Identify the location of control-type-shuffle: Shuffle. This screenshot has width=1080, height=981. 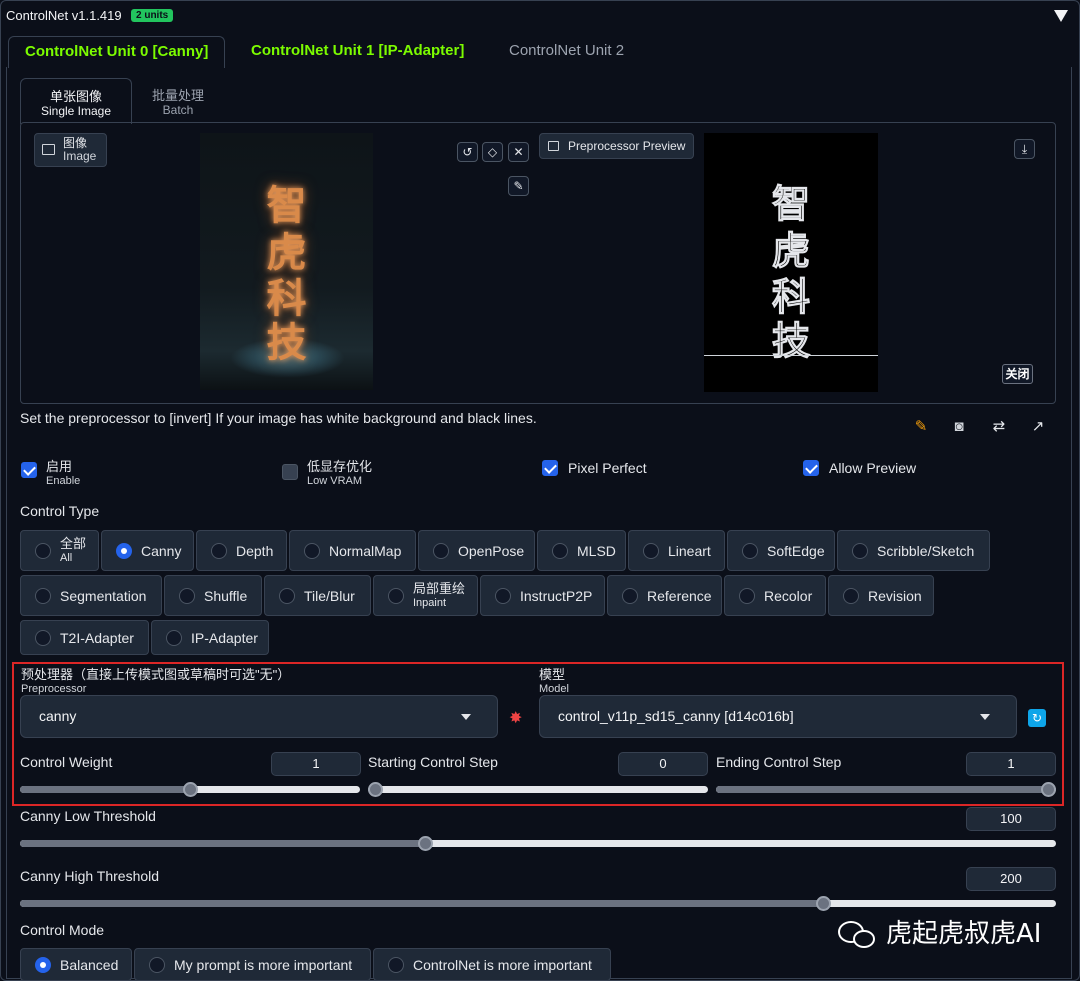
(213, 595).